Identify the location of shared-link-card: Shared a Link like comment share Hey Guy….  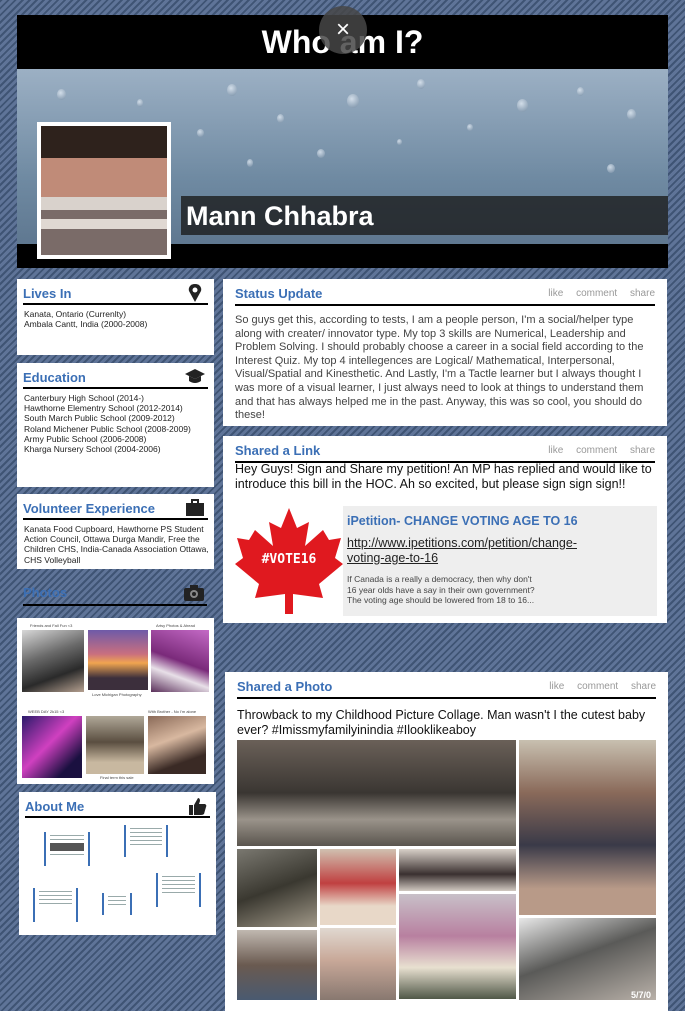
(445, 529).